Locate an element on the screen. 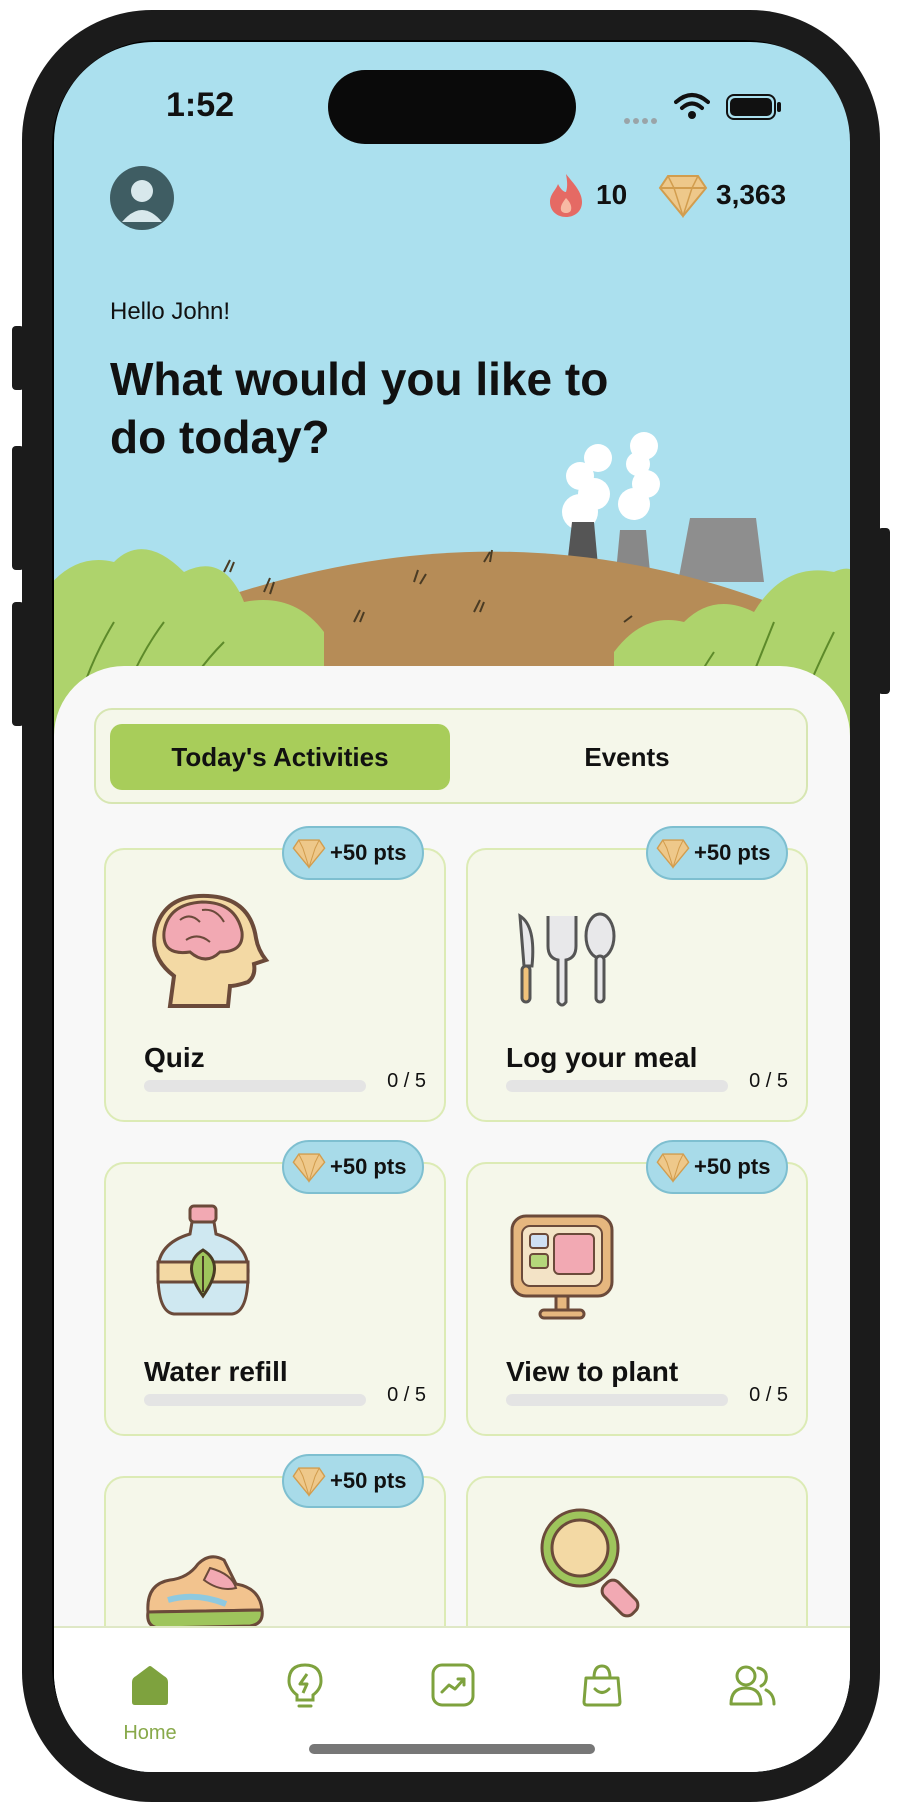 This screenshot has height=1810, width=903. activity-card-water-refill: Water refill 0 / 5 is located at coordinates (275, 1299).